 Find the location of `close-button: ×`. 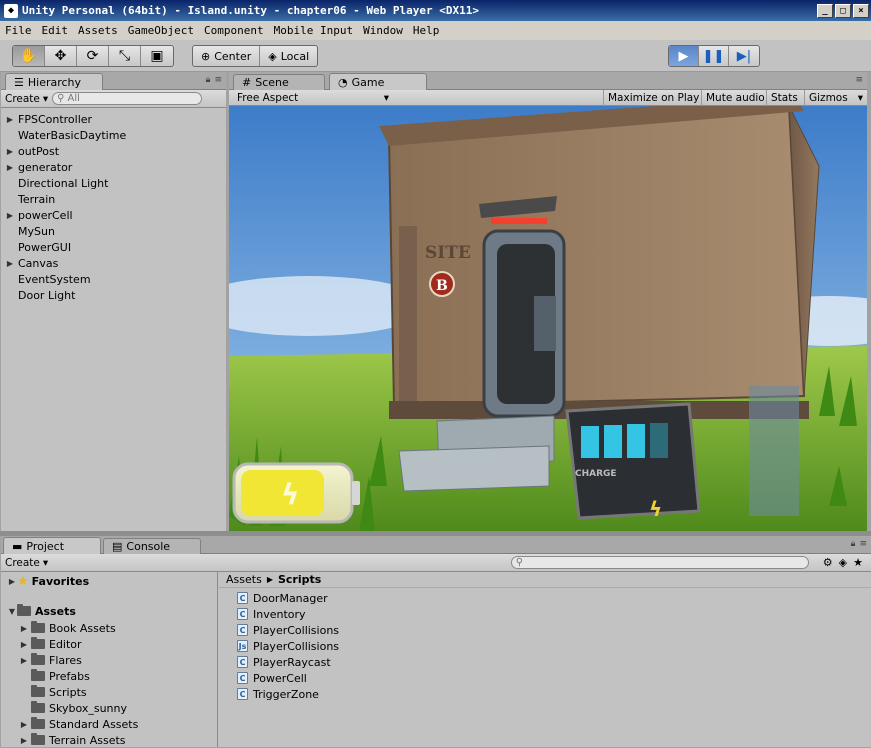

close-button: × is located at coordinates (861, 10).